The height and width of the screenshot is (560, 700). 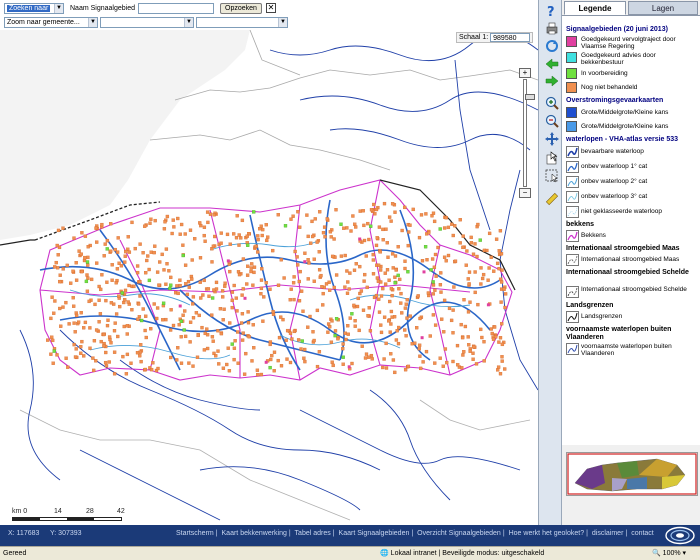 I want to click on zoom-slider: + −, so click(x=527, y=133).